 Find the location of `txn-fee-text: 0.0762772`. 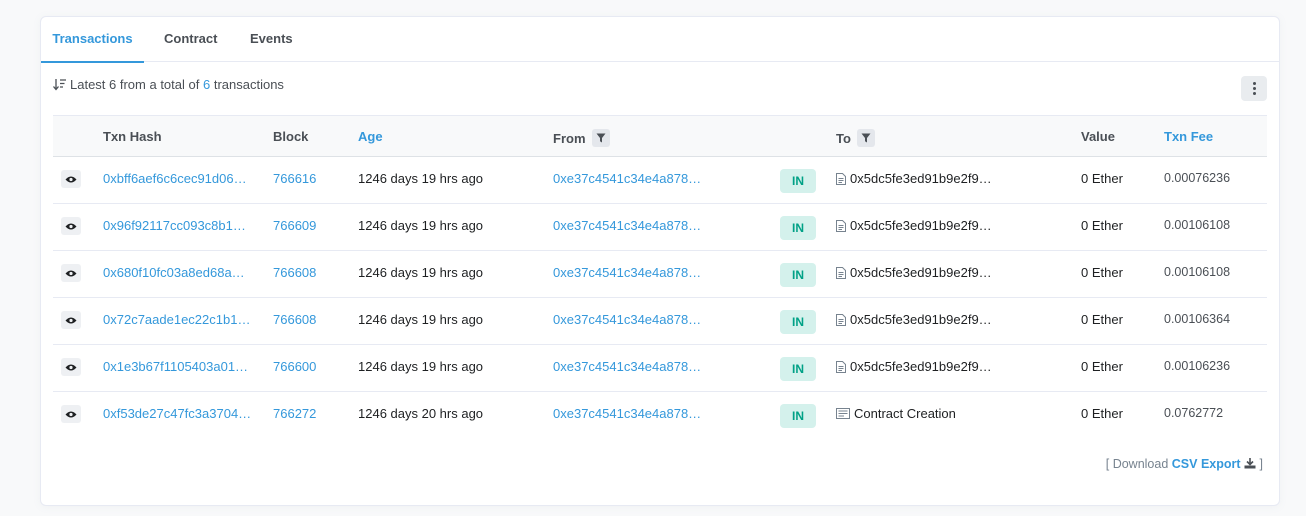

txn-fee-text: 0.0762772 is located at coordinates (1194, 413).